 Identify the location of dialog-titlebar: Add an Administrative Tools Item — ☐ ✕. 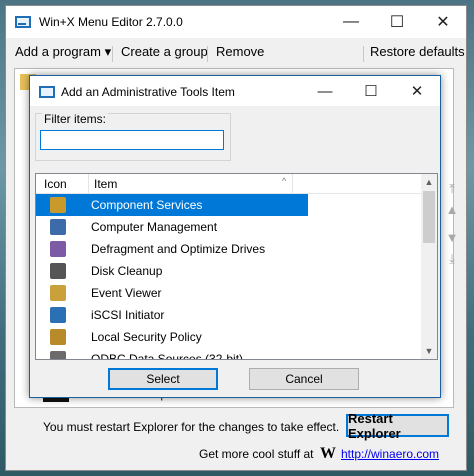
(235, 91).